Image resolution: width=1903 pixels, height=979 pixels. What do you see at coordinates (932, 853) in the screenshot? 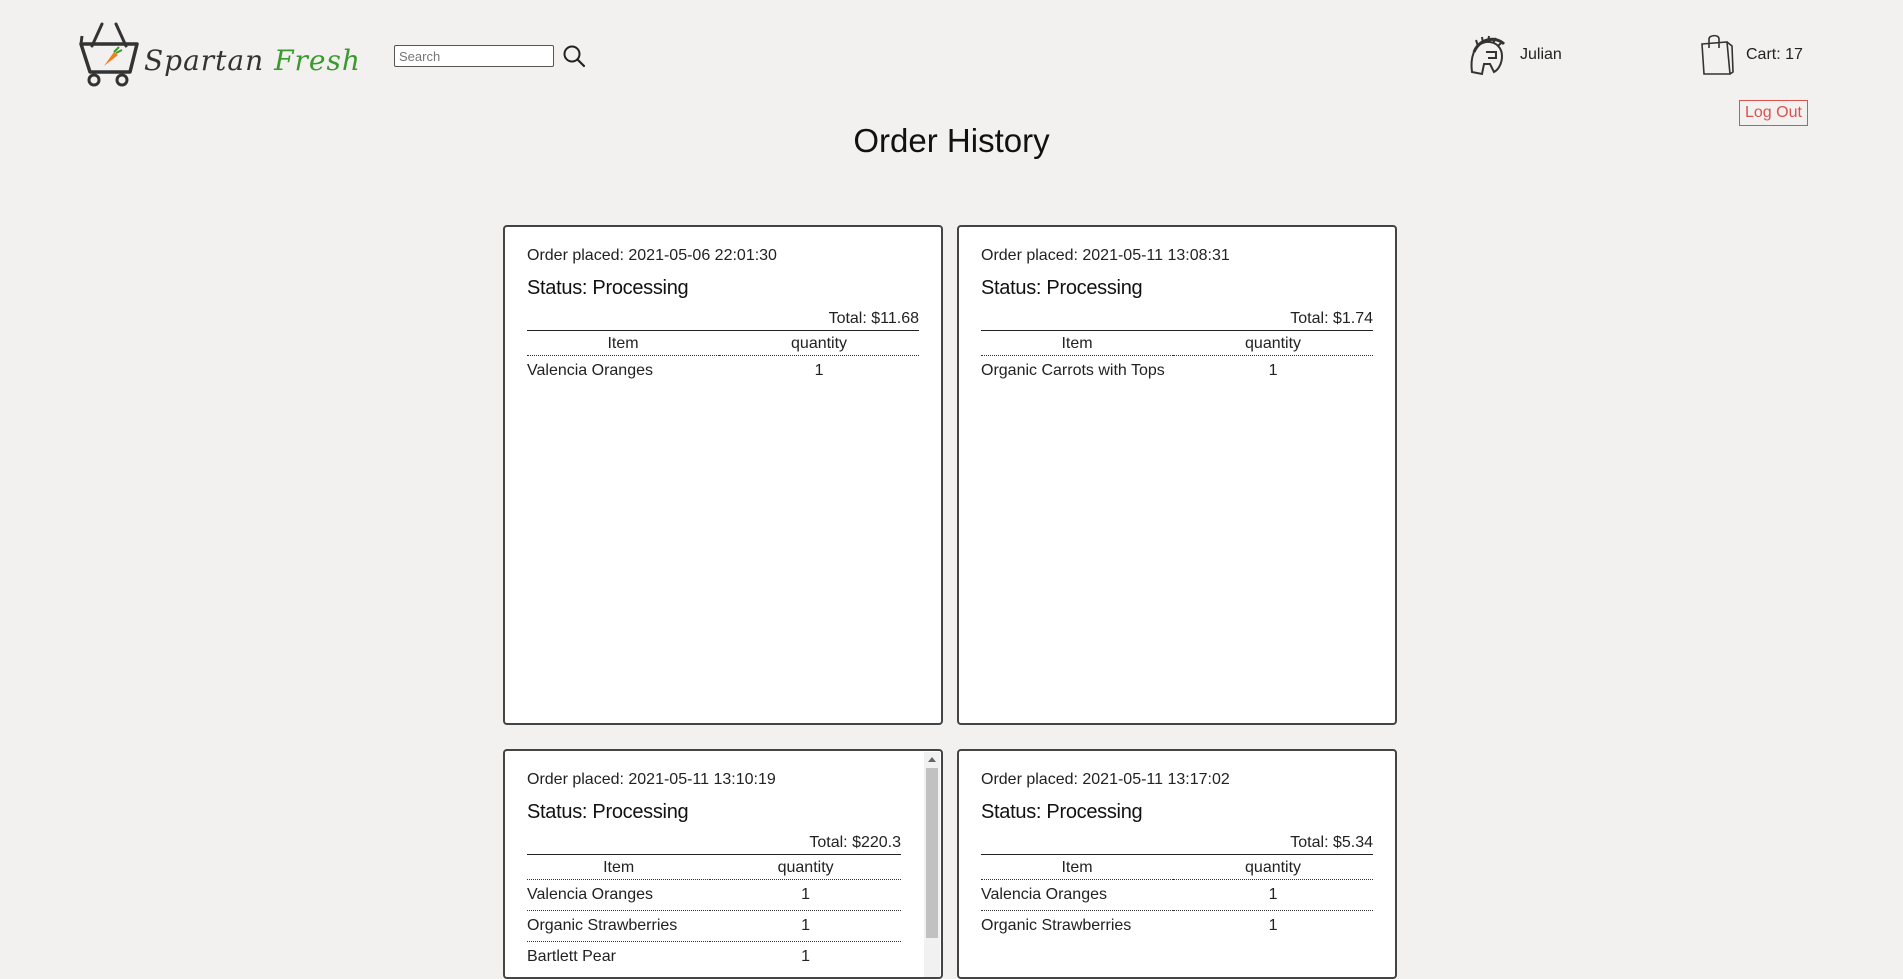
I see `scrollbar-thumb` at bounding box center [932, 853].